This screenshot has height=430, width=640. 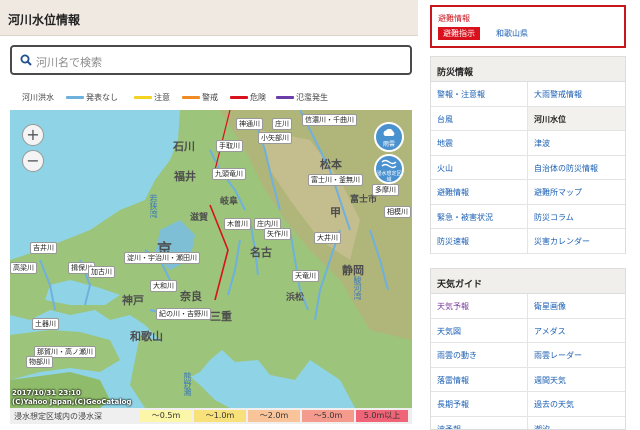 What do you see at coordinates (46, 393) in the screenshot?
I see `map-timestamp: 2017/10/31 23:10` at bounding box center [46, 393].